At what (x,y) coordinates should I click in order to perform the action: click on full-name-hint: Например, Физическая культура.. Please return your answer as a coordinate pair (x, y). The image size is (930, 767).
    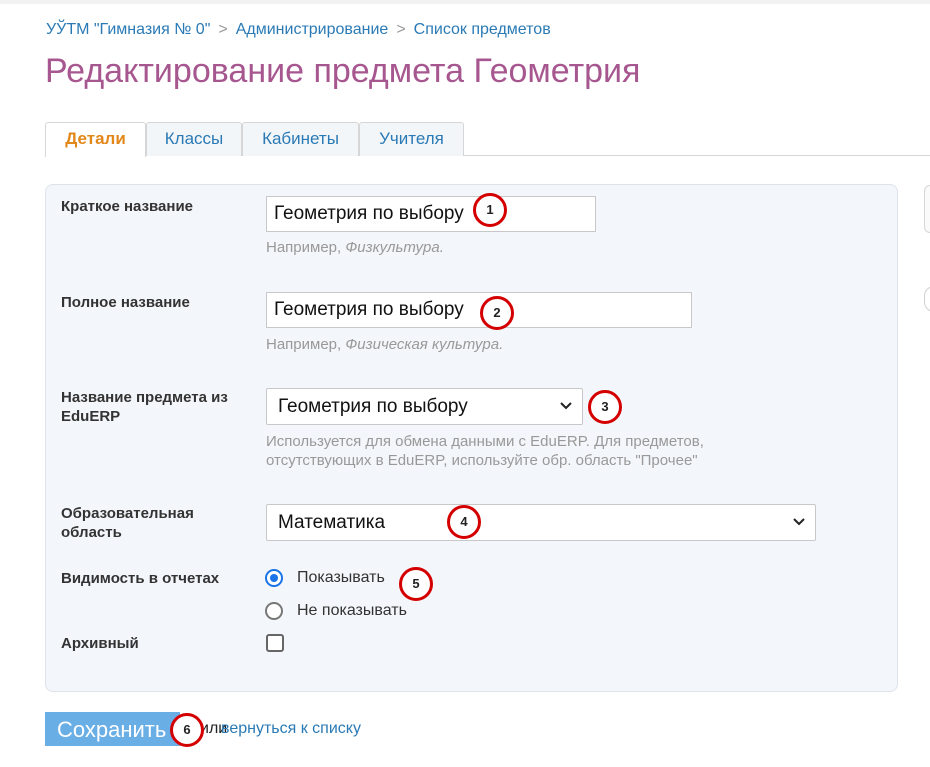
    Looking at the image, I should click on (384, 344).